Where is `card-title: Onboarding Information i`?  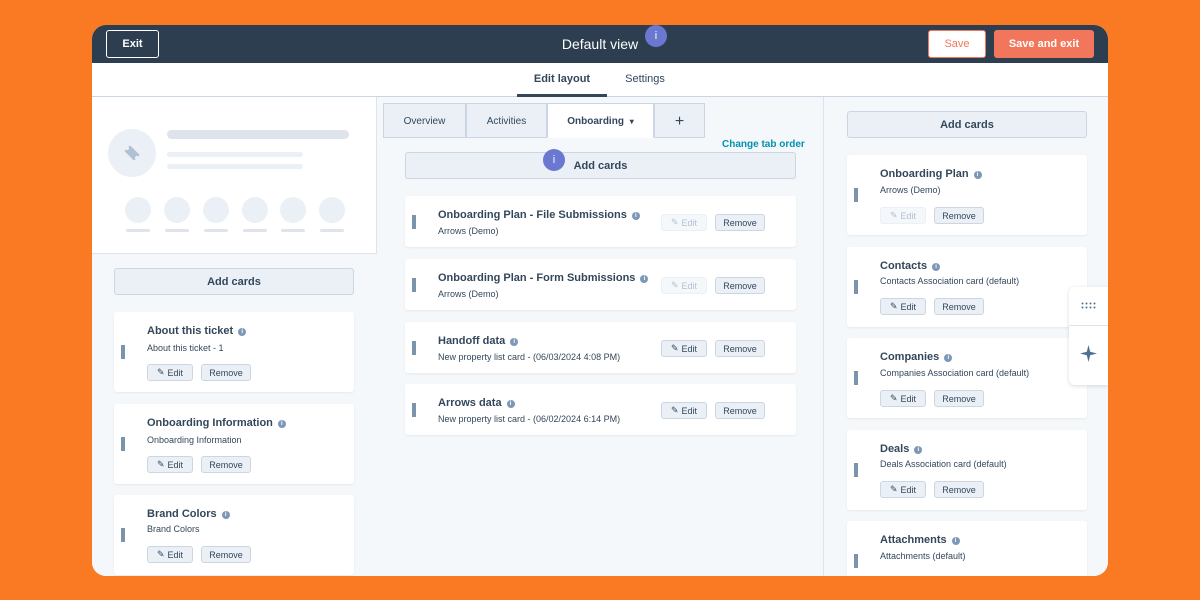 card-title: Onboarding Information i is located at coordinates (216, 423).